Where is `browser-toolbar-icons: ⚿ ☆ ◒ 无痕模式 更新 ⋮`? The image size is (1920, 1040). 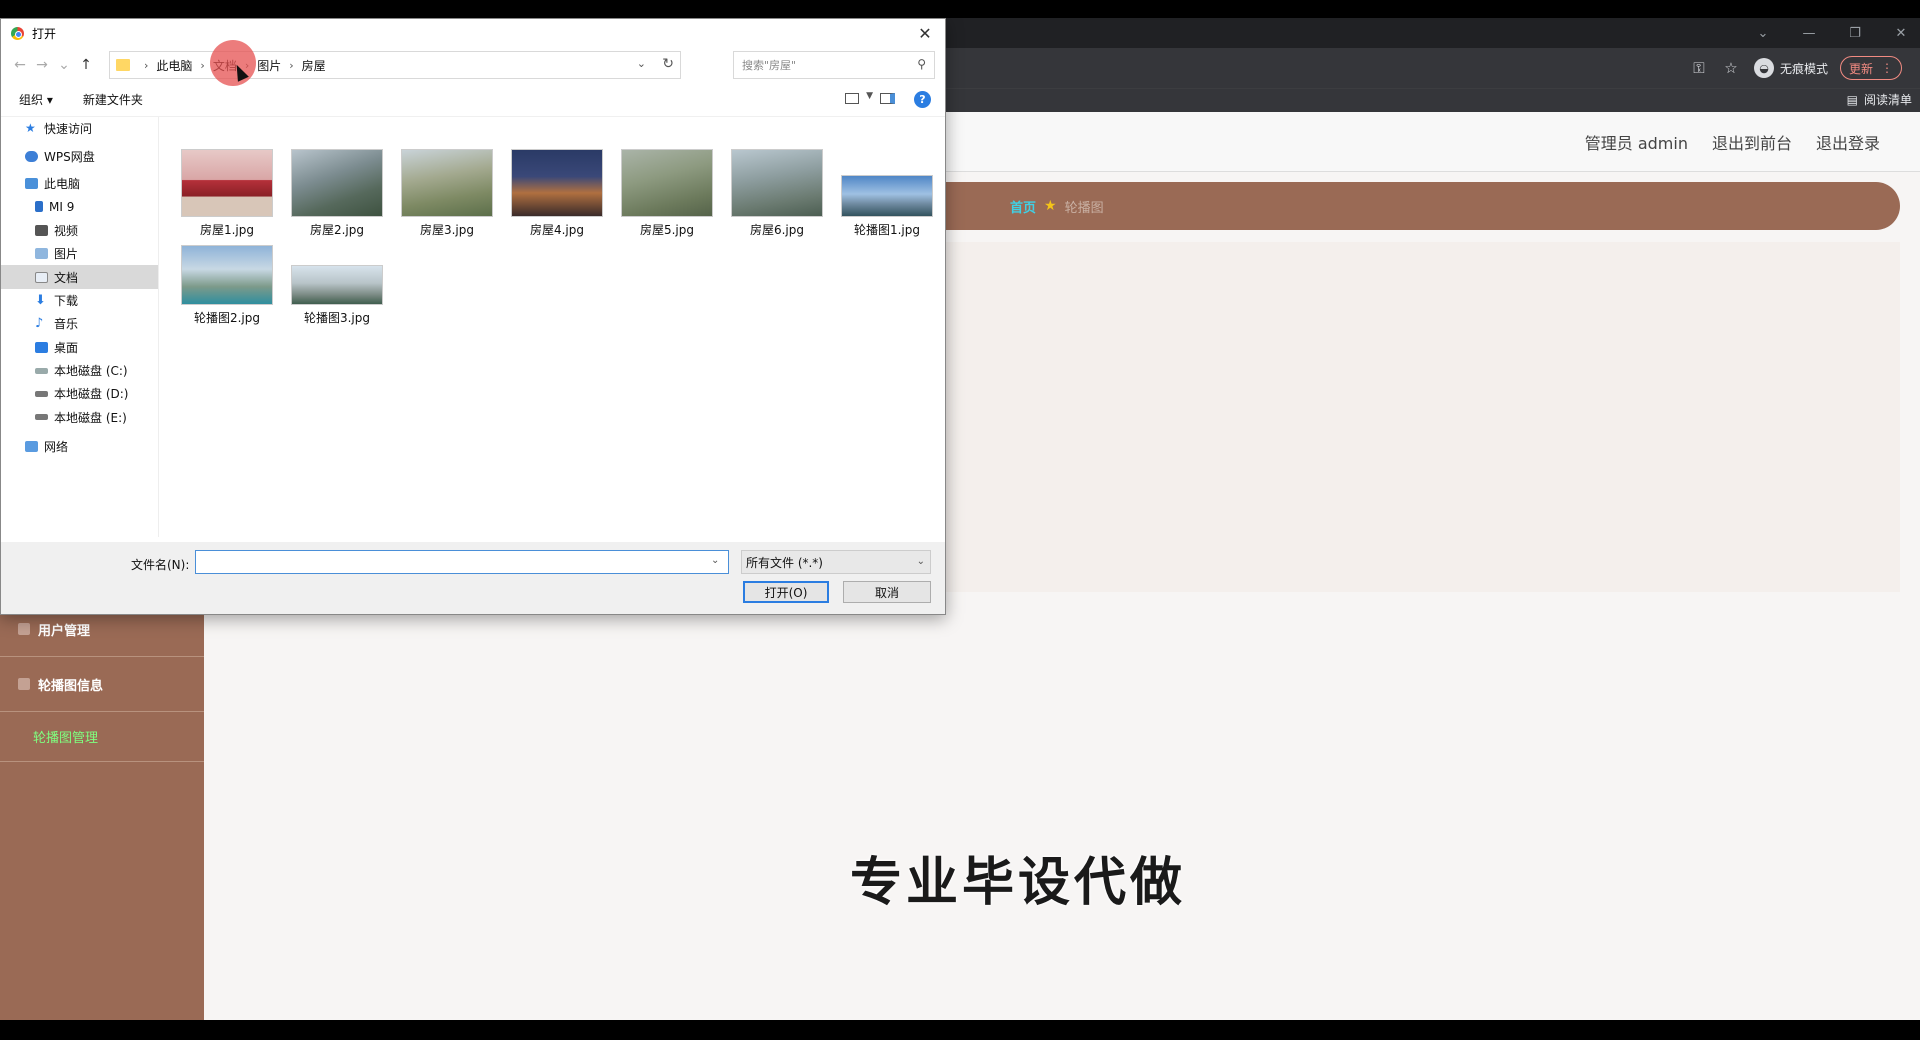 browser-toolbar-icons: ⚿ ☆ ◒ 无痕模式 更新 ⋮ is located at coordinates (1791, 68).